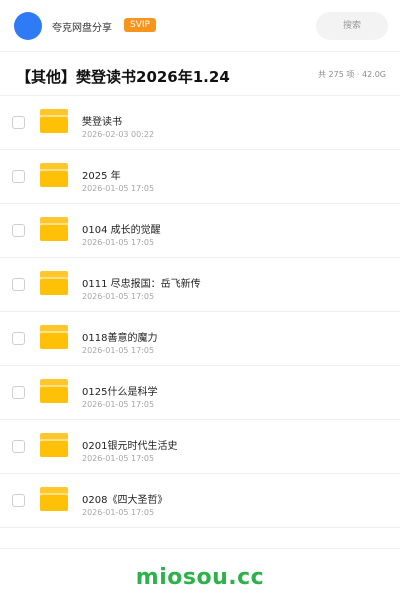 The image size is (400, 600). What do you see at coordinates (120, 338) in the screenshot?
I see `item-name: 0118善意的魔力` at bounding box center [120, 338].